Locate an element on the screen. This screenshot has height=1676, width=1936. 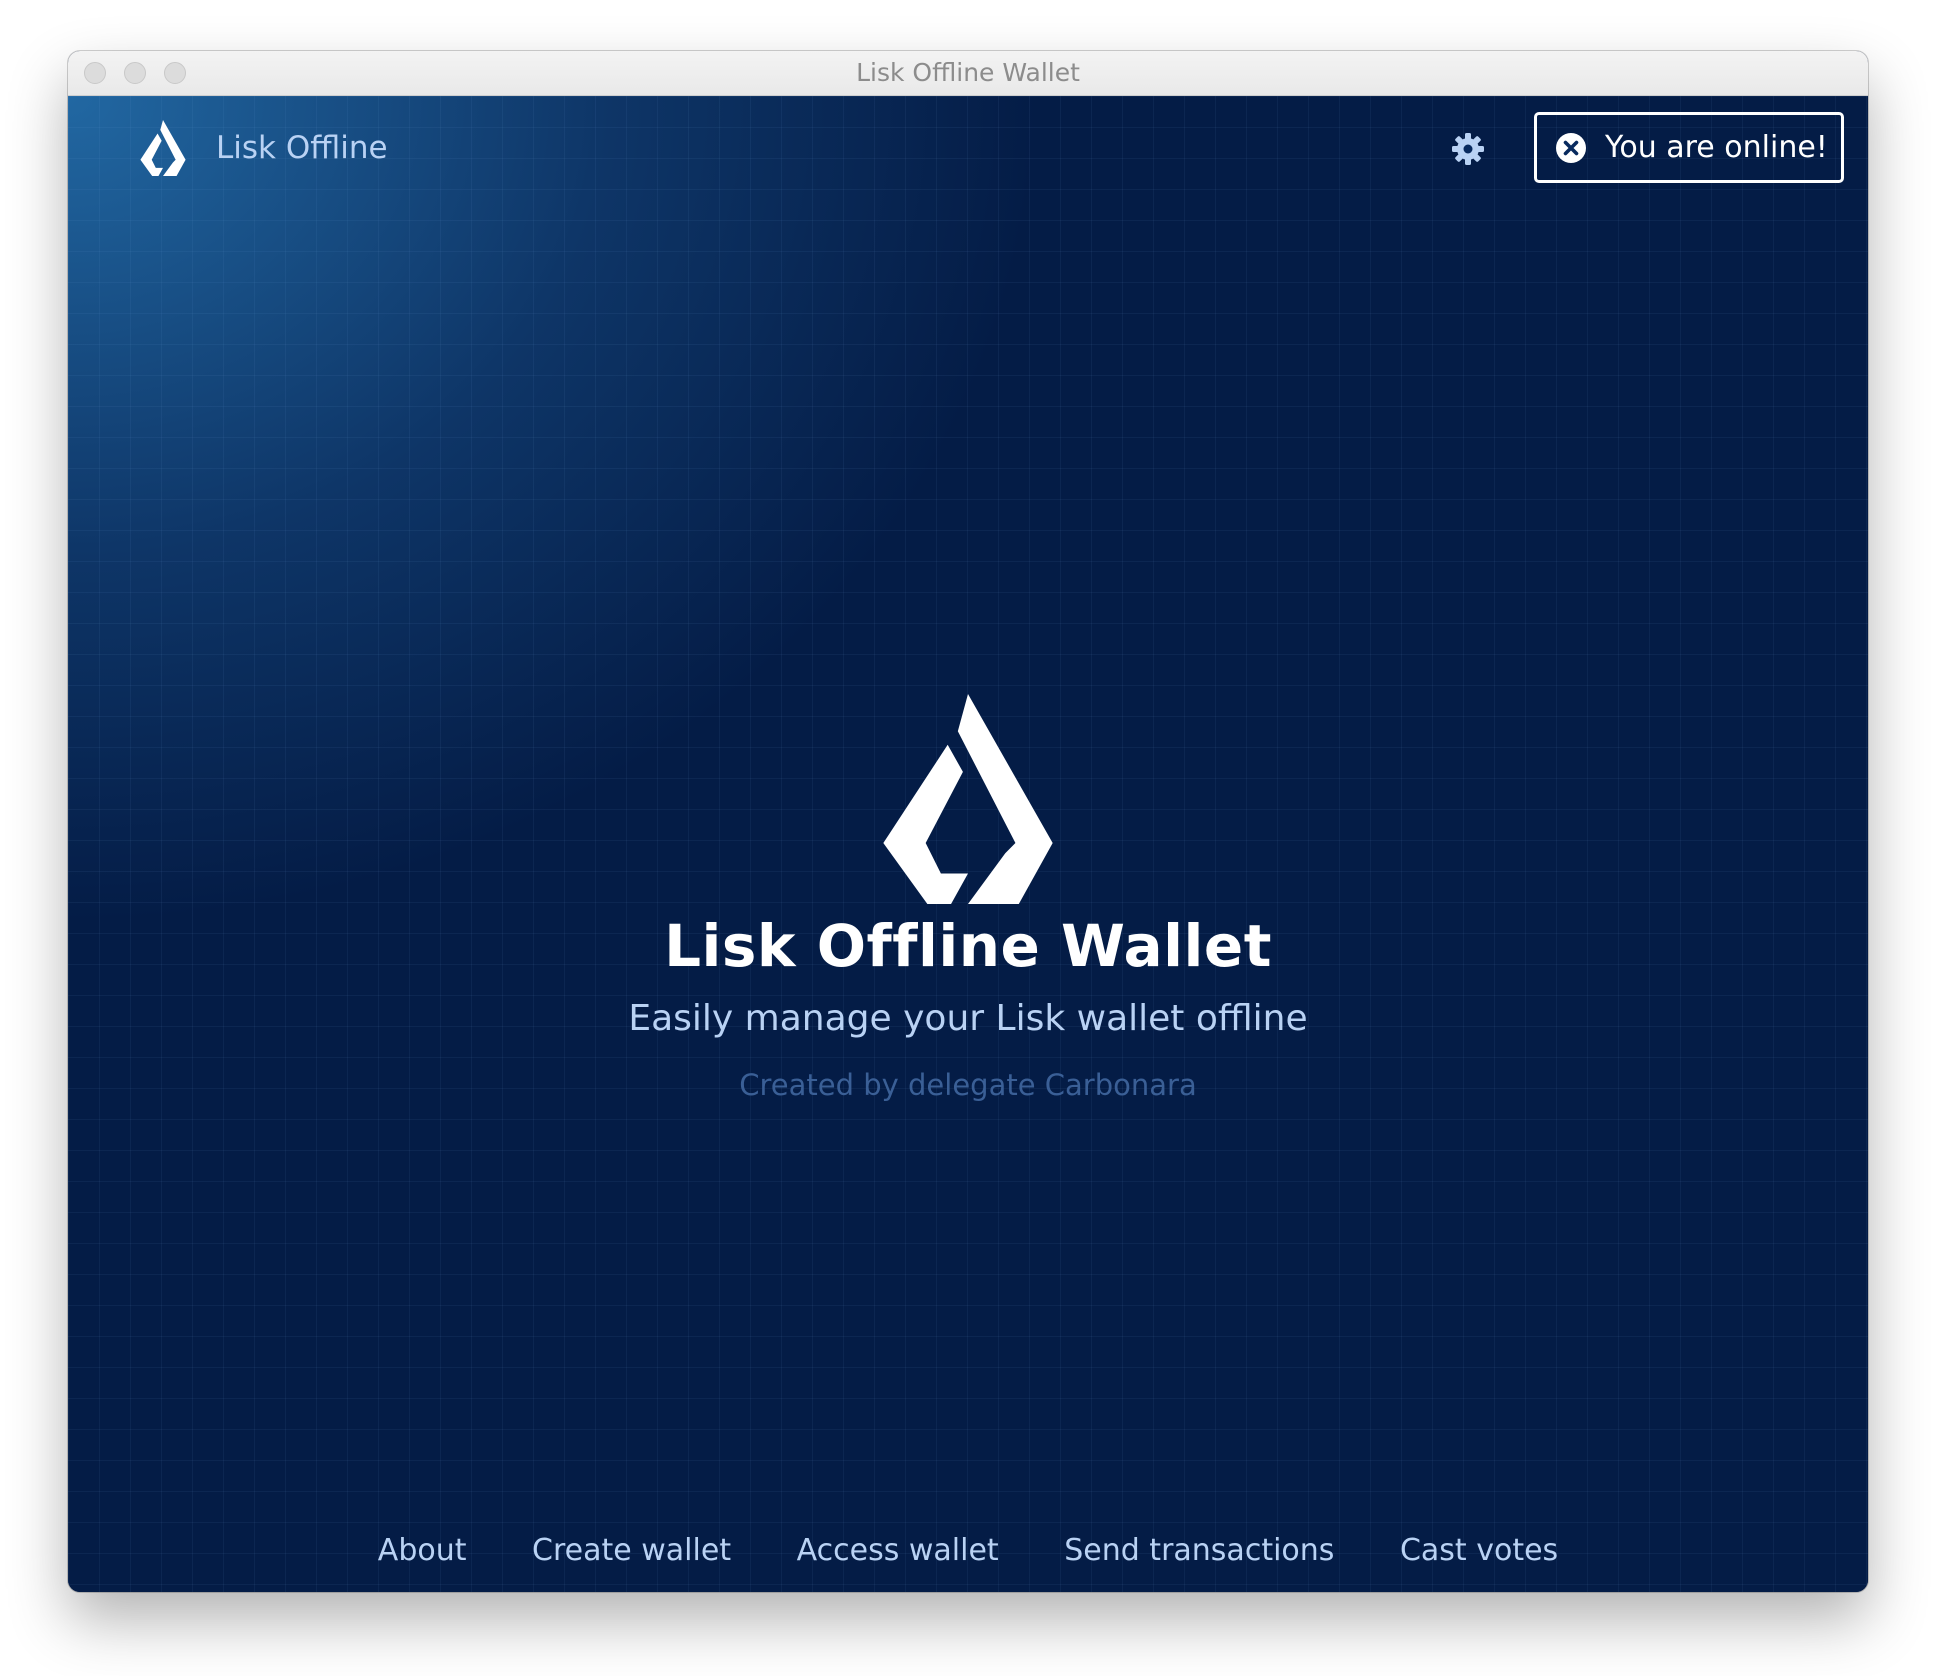
footer-link-about: About is located at coordinates (422, 1550).